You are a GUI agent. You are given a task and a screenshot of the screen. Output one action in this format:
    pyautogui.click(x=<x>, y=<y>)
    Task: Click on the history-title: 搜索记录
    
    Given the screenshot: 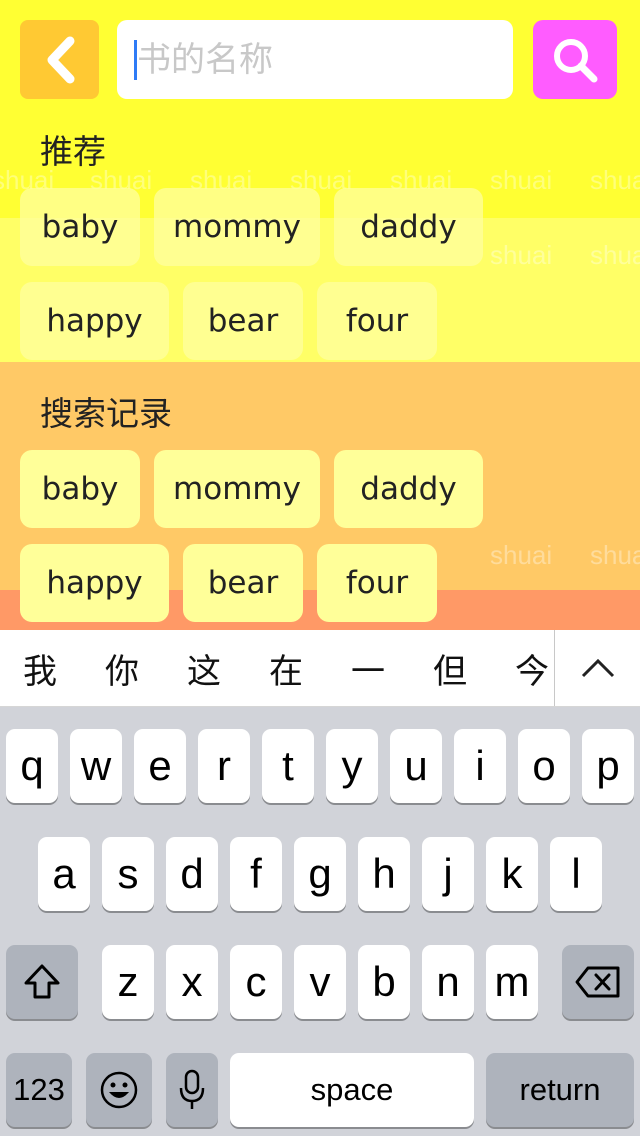 What is the action you would take?
    pyautogui.click(x=106, y=413)
    